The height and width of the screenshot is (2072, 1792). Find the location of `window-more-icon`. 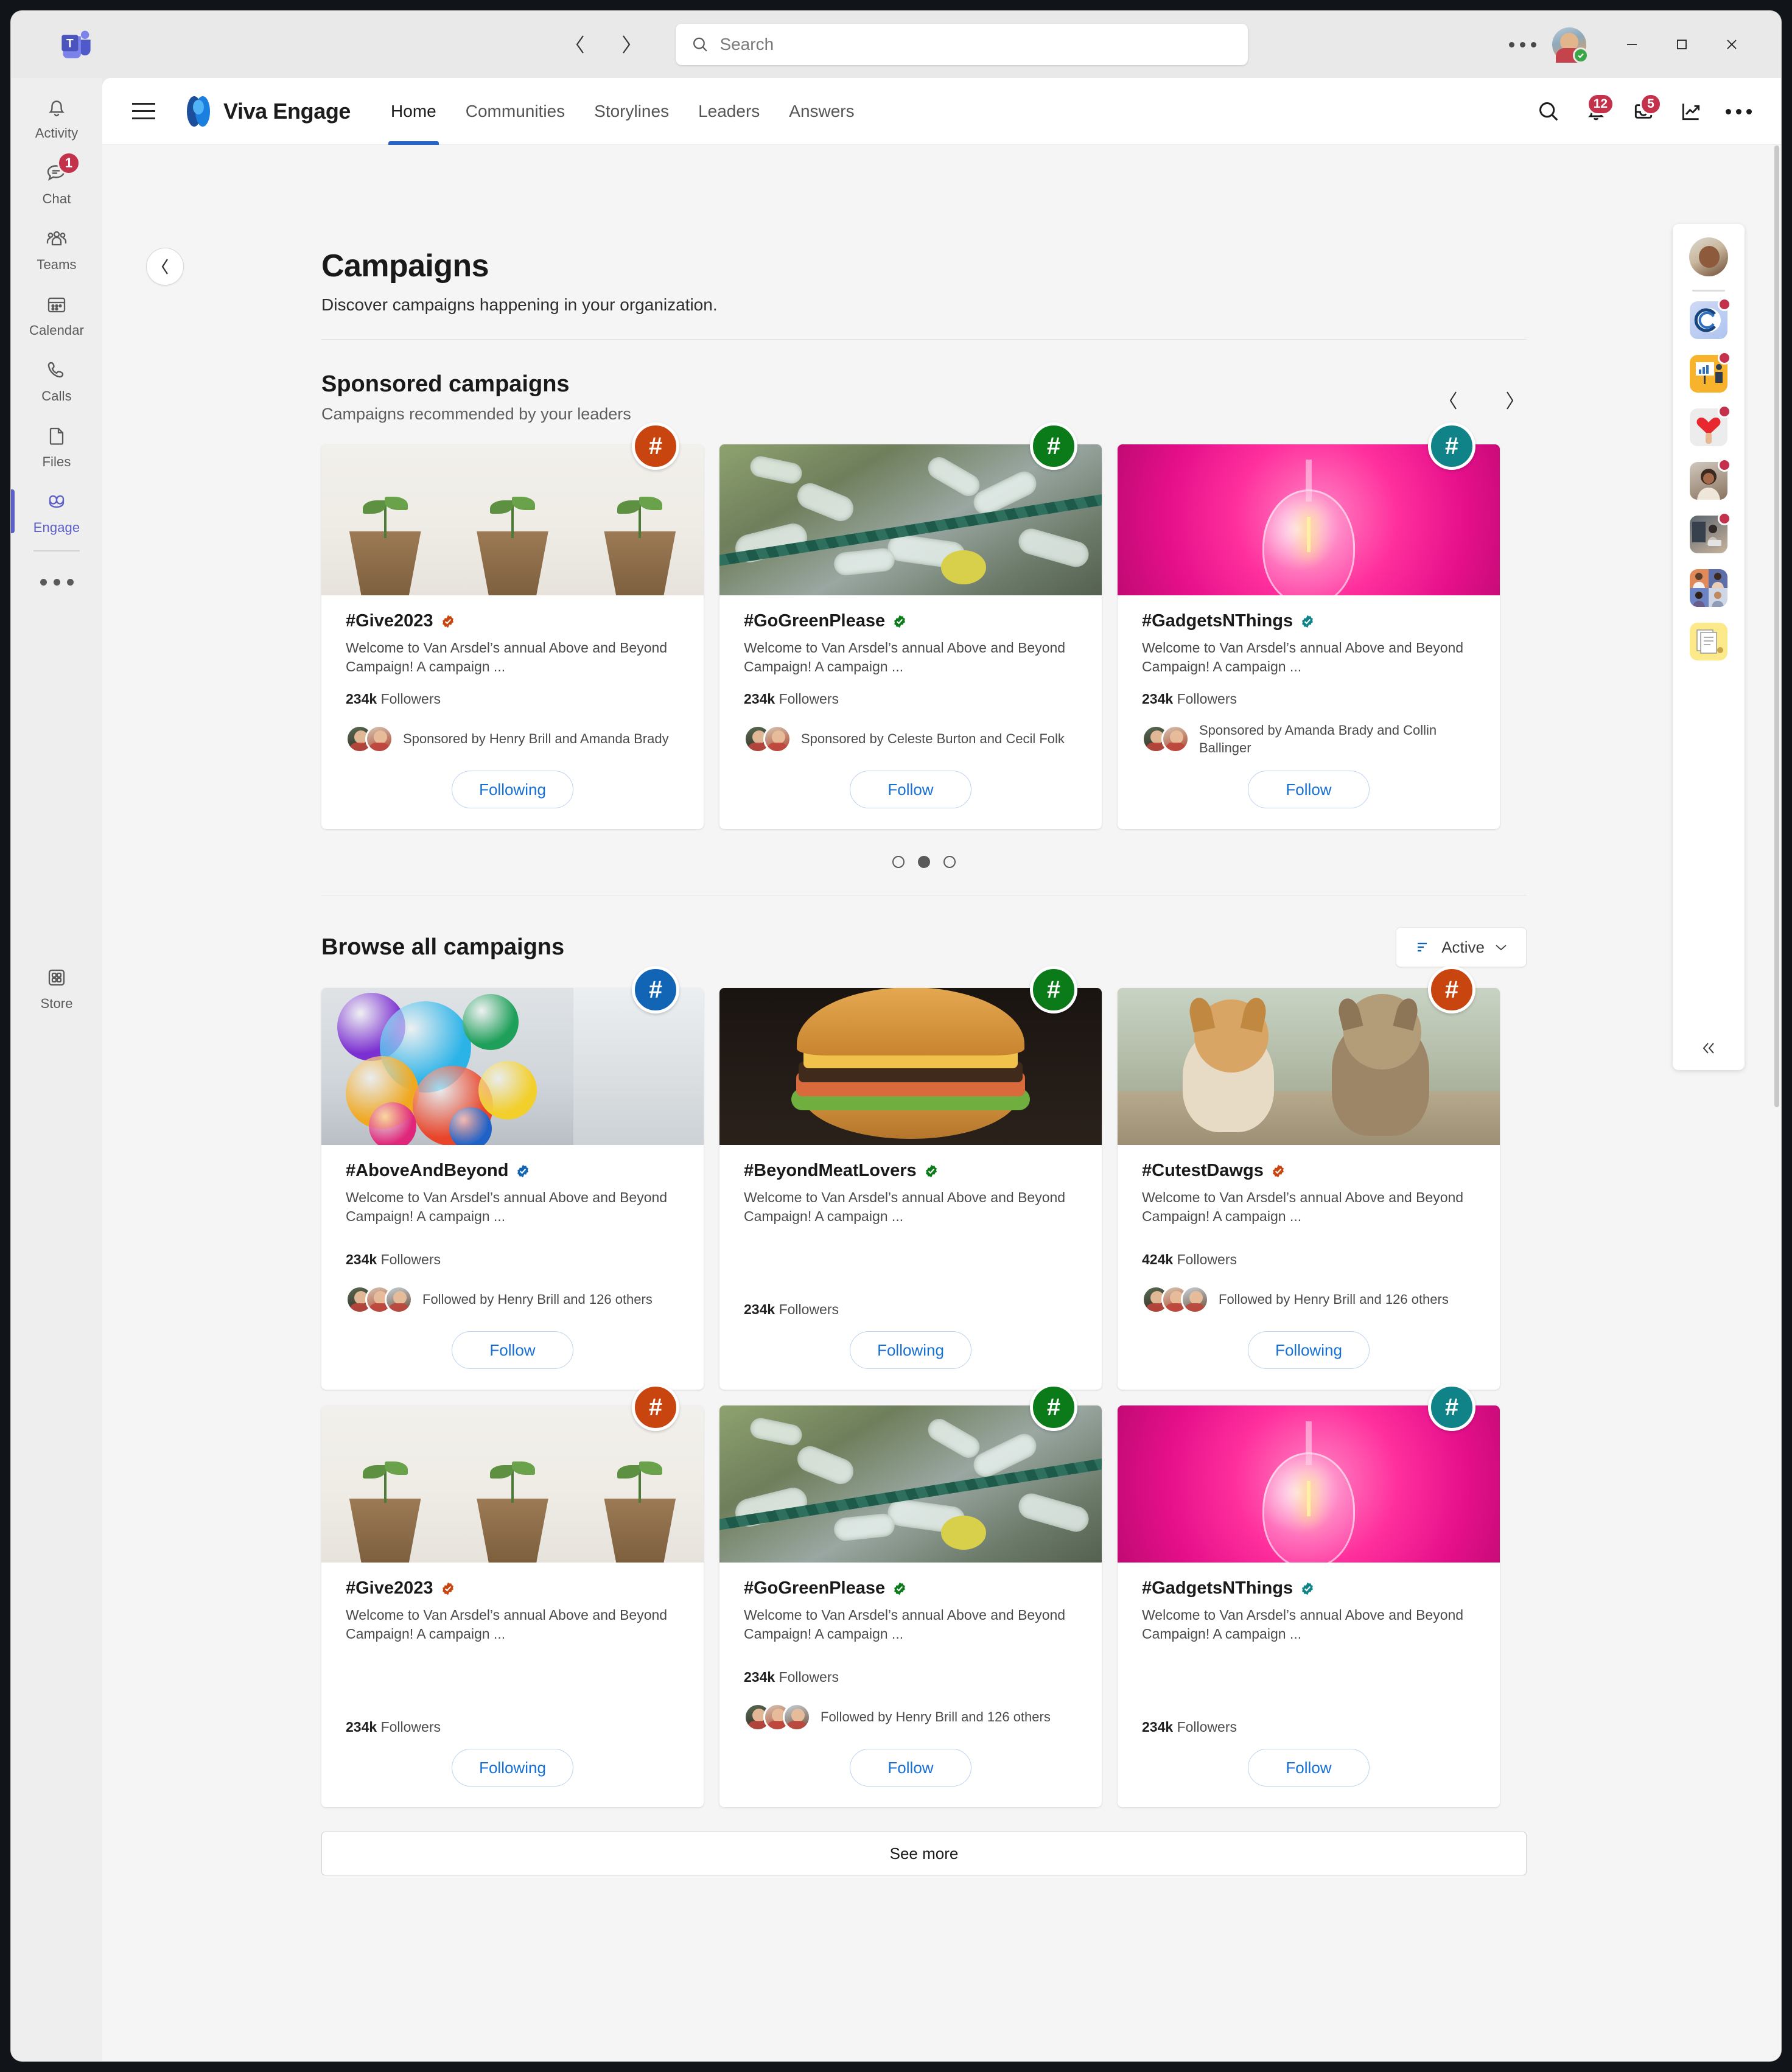

window-more-icon is located at coordinates (1522, 45).